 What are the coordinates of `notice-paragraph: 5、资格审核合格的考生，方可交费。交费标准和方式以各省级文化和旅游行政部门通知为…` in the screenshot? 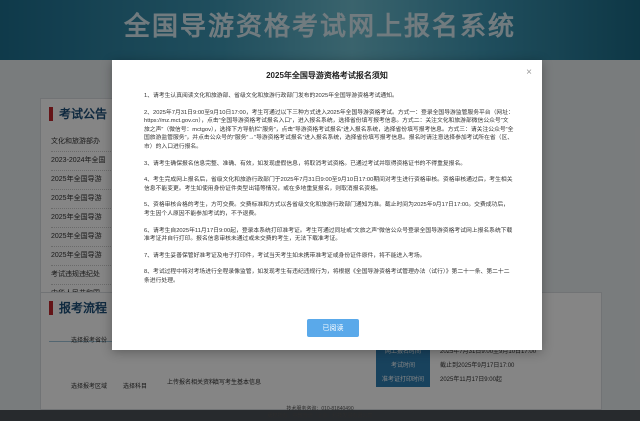 It's located at (326, 209).